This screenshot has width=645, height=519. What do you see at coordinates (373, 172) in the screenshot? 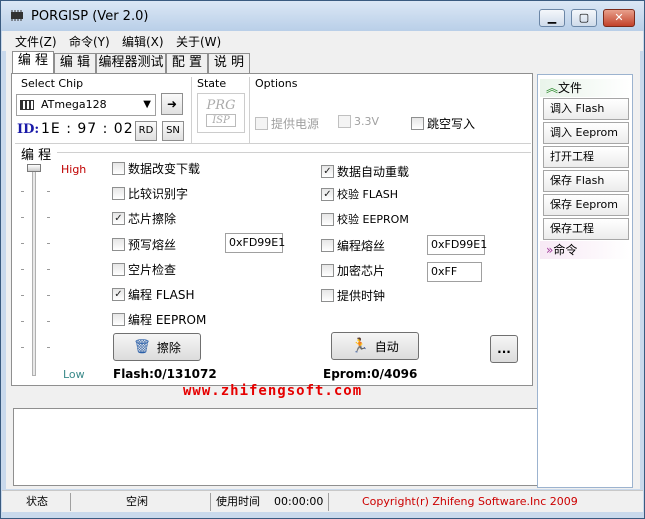
I see `auto-reload-label: 数据自动重载` at bounding box center [373, 172].